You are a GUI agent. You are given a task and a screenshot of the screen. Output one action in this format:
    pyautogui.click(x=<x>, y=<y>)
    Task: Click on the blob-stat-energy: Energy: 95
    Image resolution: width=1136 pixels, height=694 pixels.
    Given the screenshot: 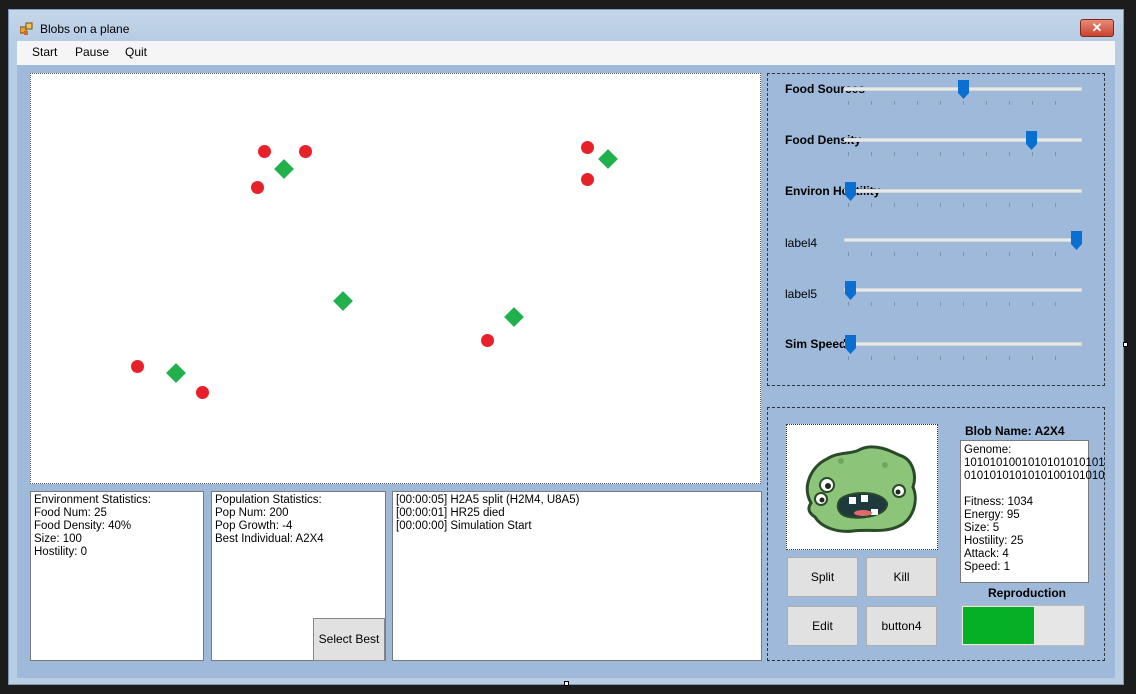 What is the action you would take?
    pyautogui.click(x=992, y=515)
    